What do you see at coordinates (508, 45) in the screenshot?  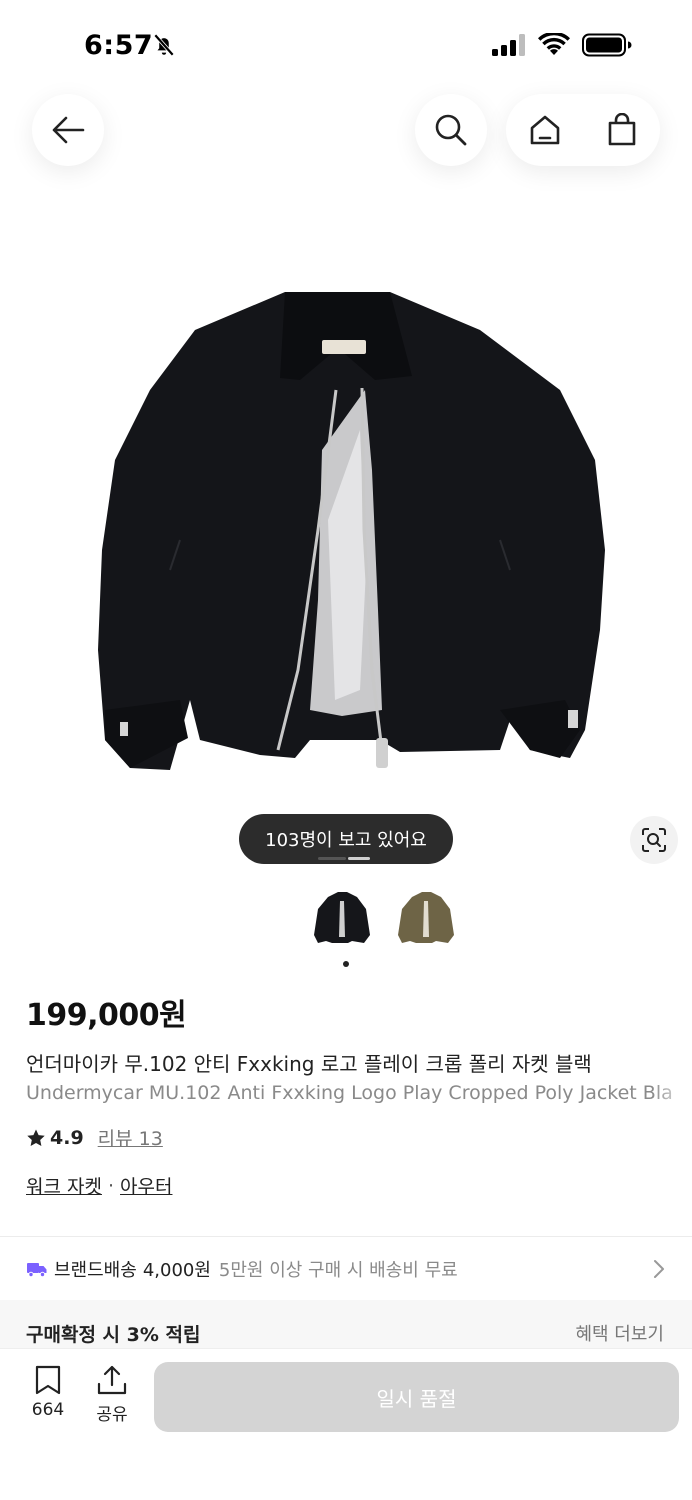 I see `cellular-signal-icon` at bounding box center [508, 45].